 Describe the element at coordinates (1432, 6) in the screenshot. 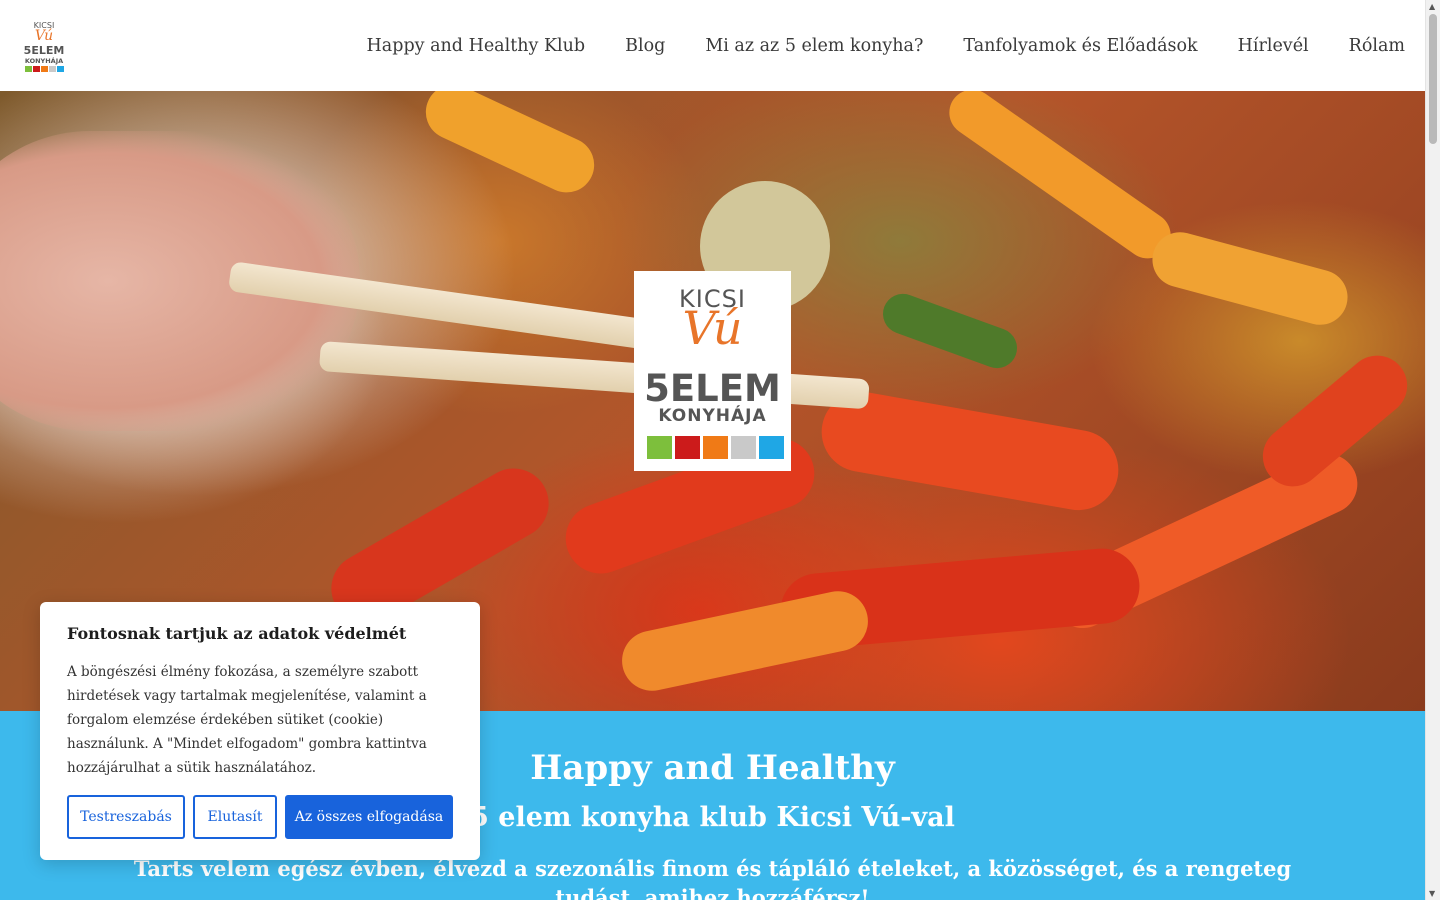

I see `scroll-up-arrow-icon: ▲` at that location.